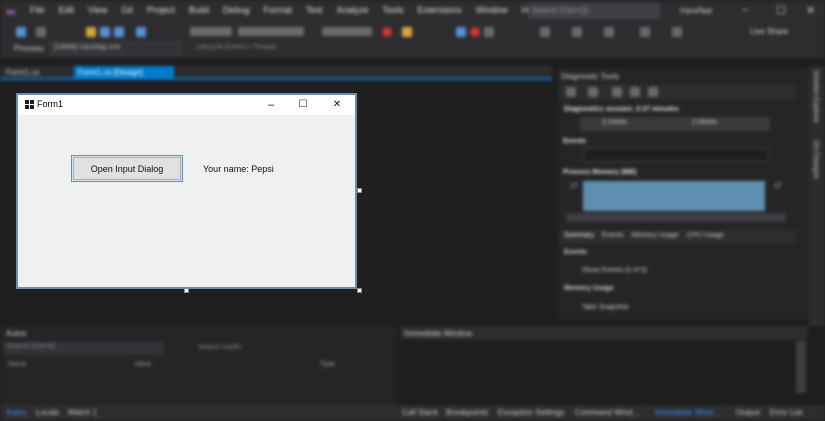  I want to click on take-snapshot-link: Take Snapshot, so click(605, 307).